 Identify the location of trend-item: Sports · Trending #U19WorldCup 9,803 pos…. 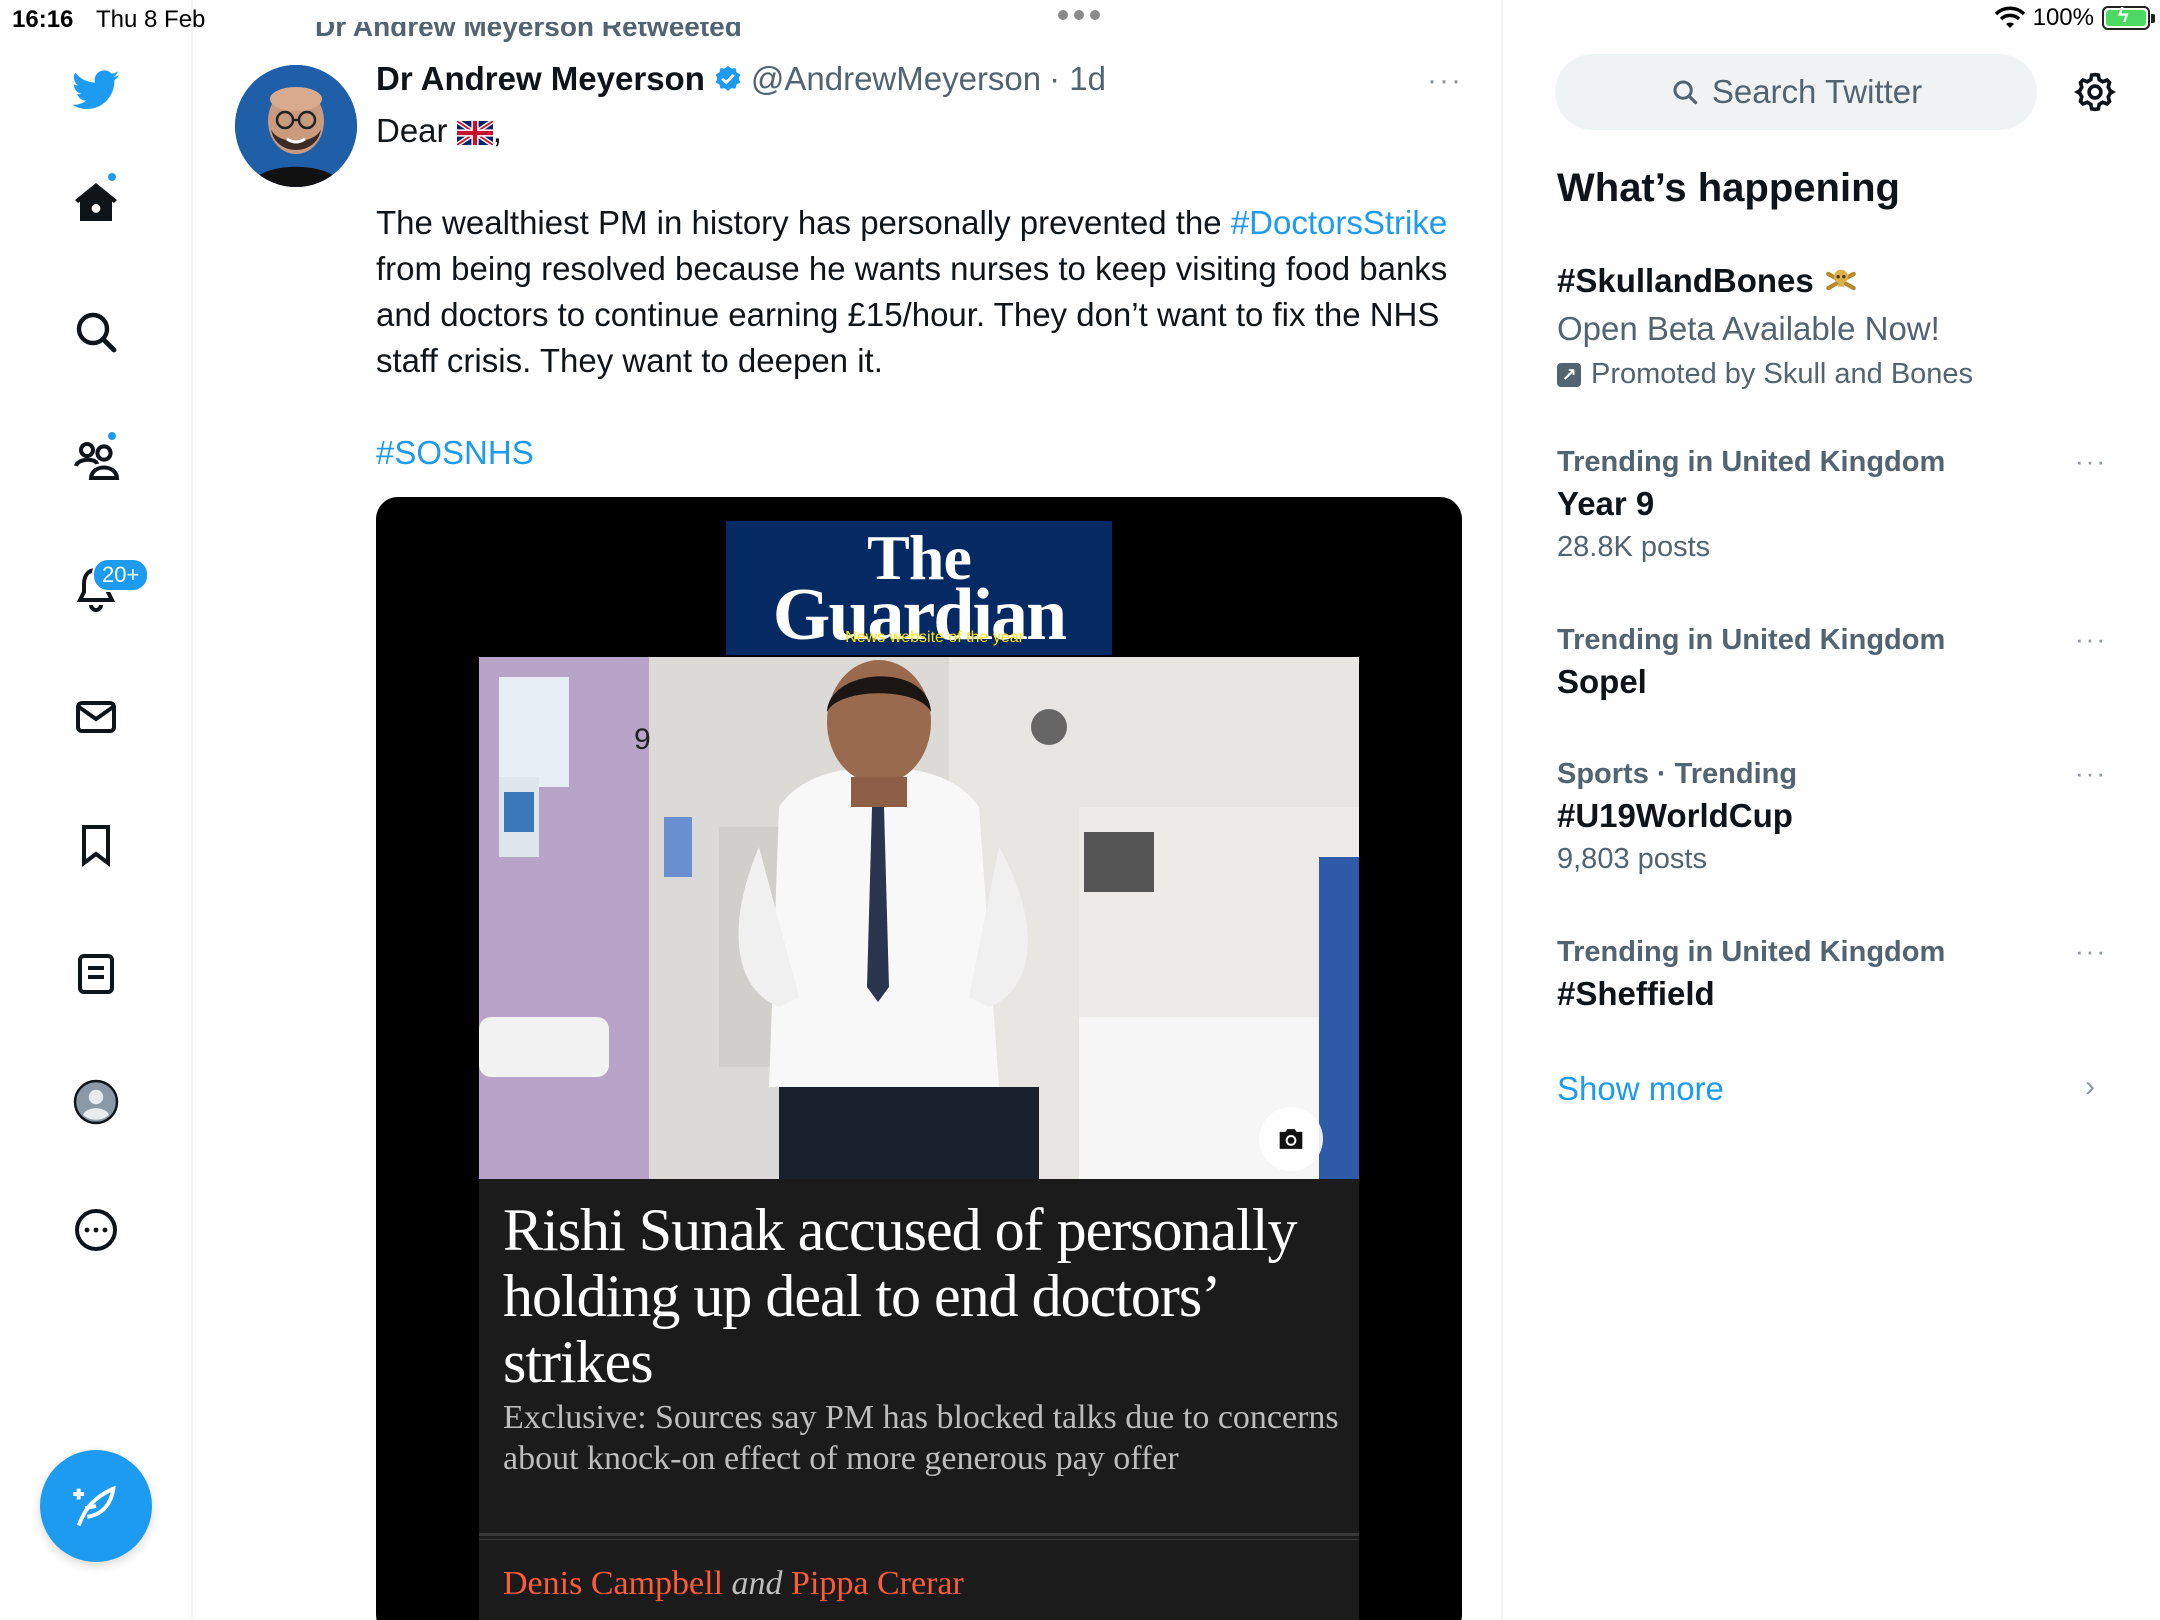
(1837, 817).